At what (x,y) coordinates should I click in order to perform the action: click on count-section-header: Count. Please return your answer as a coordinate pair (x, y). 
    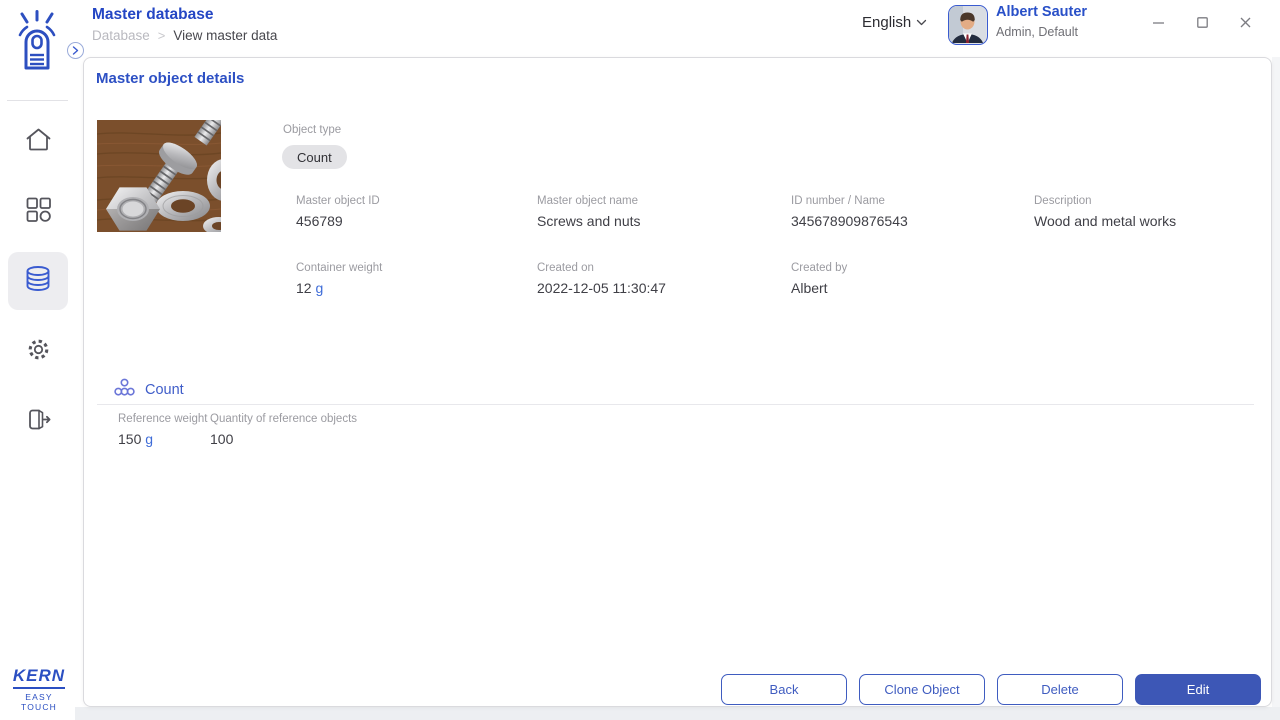
    Looking at the image, I should click on (149, 390).